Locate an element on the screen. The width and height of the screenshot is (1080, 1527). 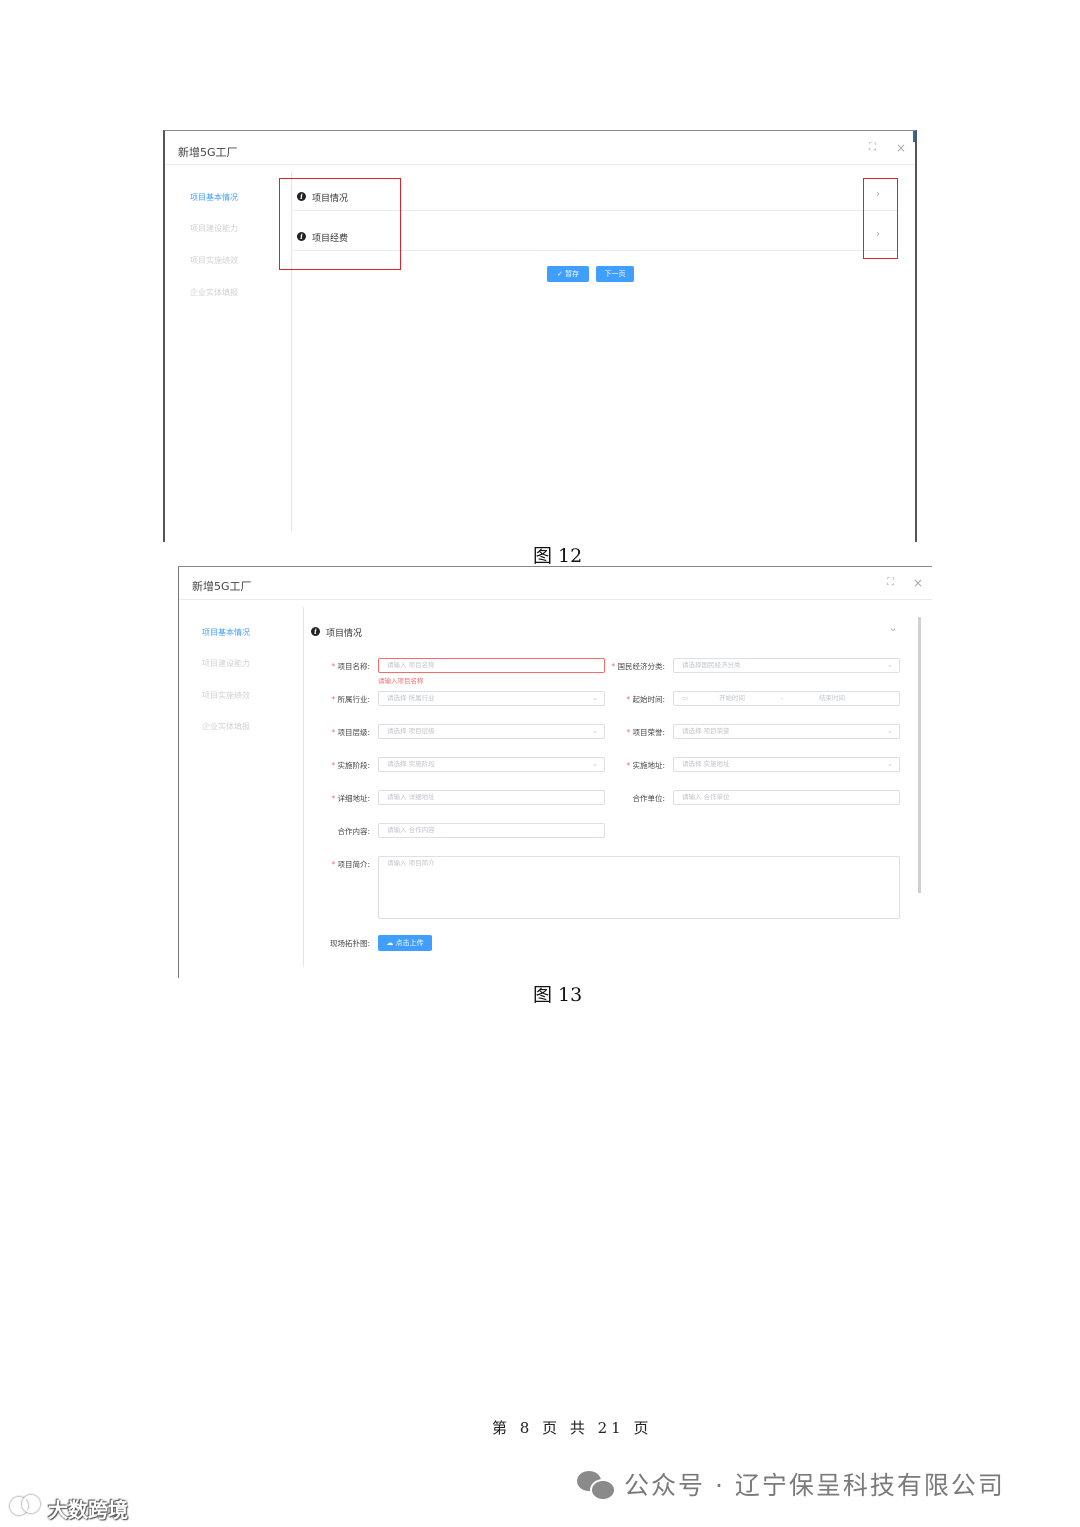
watermark-brand: 大数跨境 is located at coordinates (88, 1510).